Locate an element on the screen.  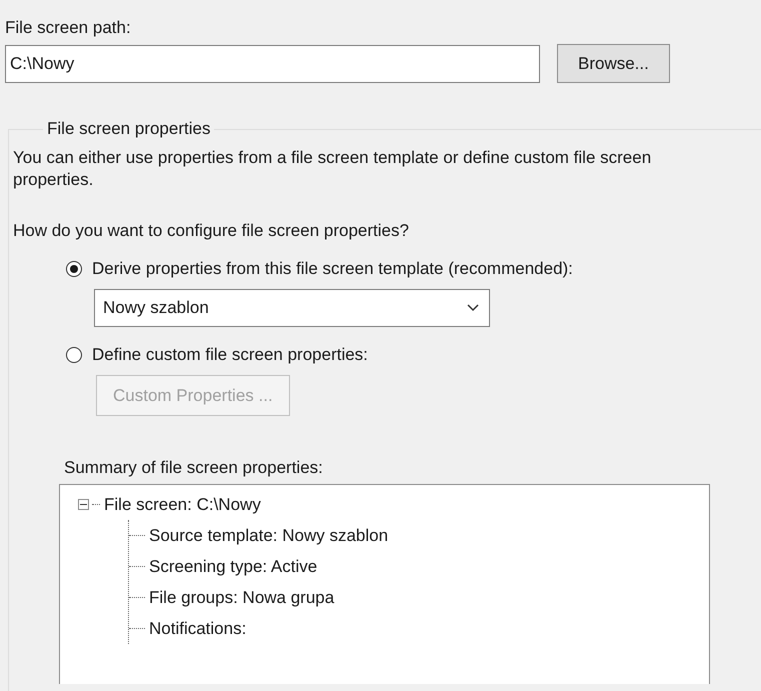
tree-item: File groups: Nowa grupa is located at coordinates (241, 598).